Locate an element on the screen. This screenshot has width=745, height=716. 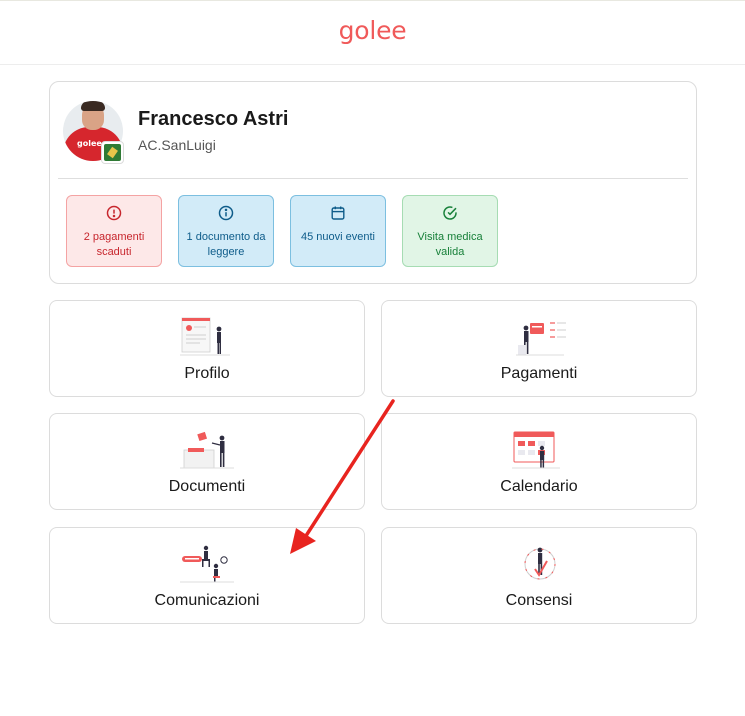
badge-label: 2 pagamenti scaduti is located at coordinates (114, 244).